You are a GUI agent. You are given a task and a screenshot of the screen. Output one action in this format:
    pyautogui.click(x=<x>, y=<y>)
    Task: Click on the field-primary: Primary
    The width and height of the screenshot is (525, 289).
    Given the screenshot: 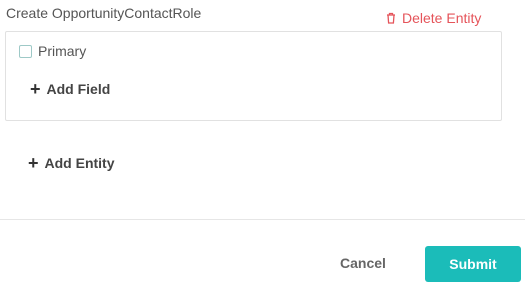 What is the action you would take?
    pyautogui.click(x=52, y=51)
    